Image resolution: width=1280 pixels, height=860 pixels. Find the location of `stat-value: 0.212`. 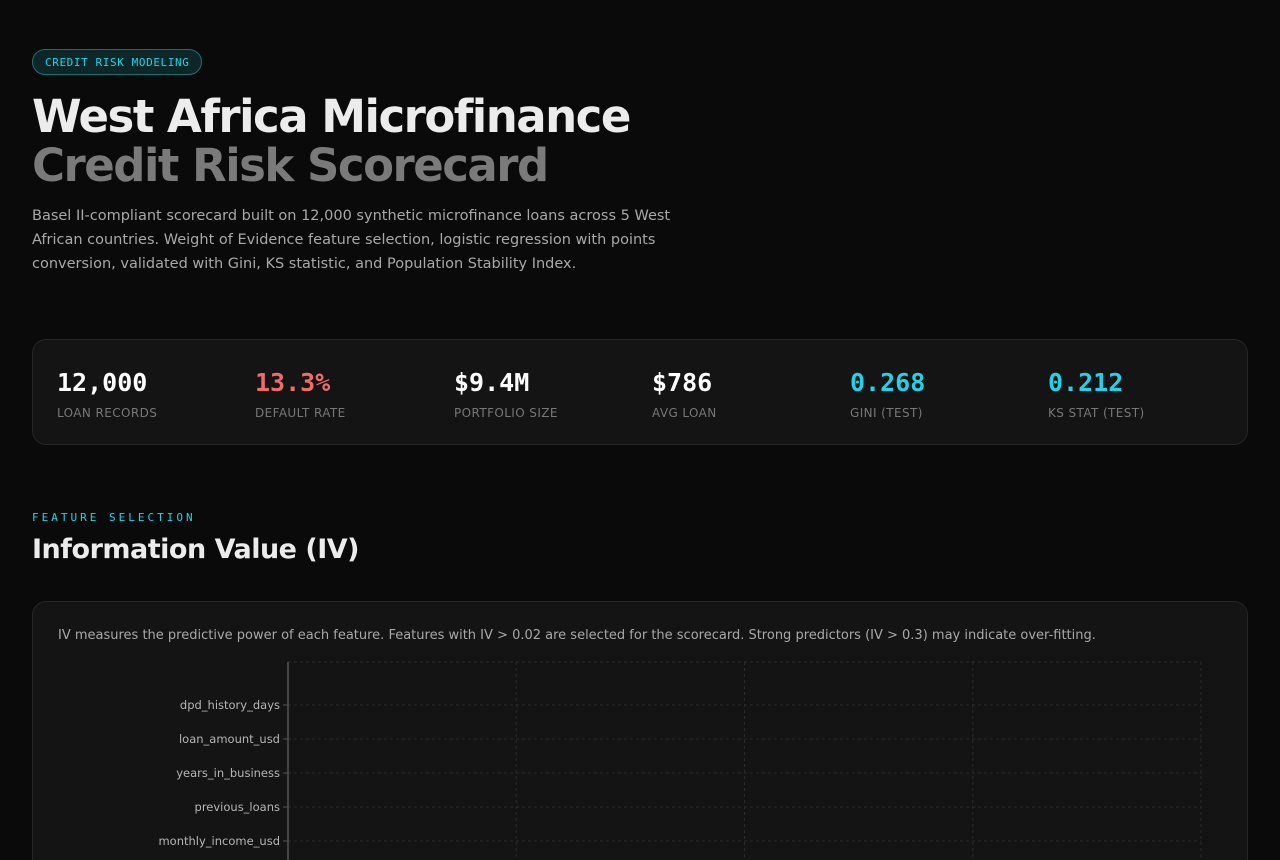

stat-value: 0.212 is located at coordinates (1086, 382).